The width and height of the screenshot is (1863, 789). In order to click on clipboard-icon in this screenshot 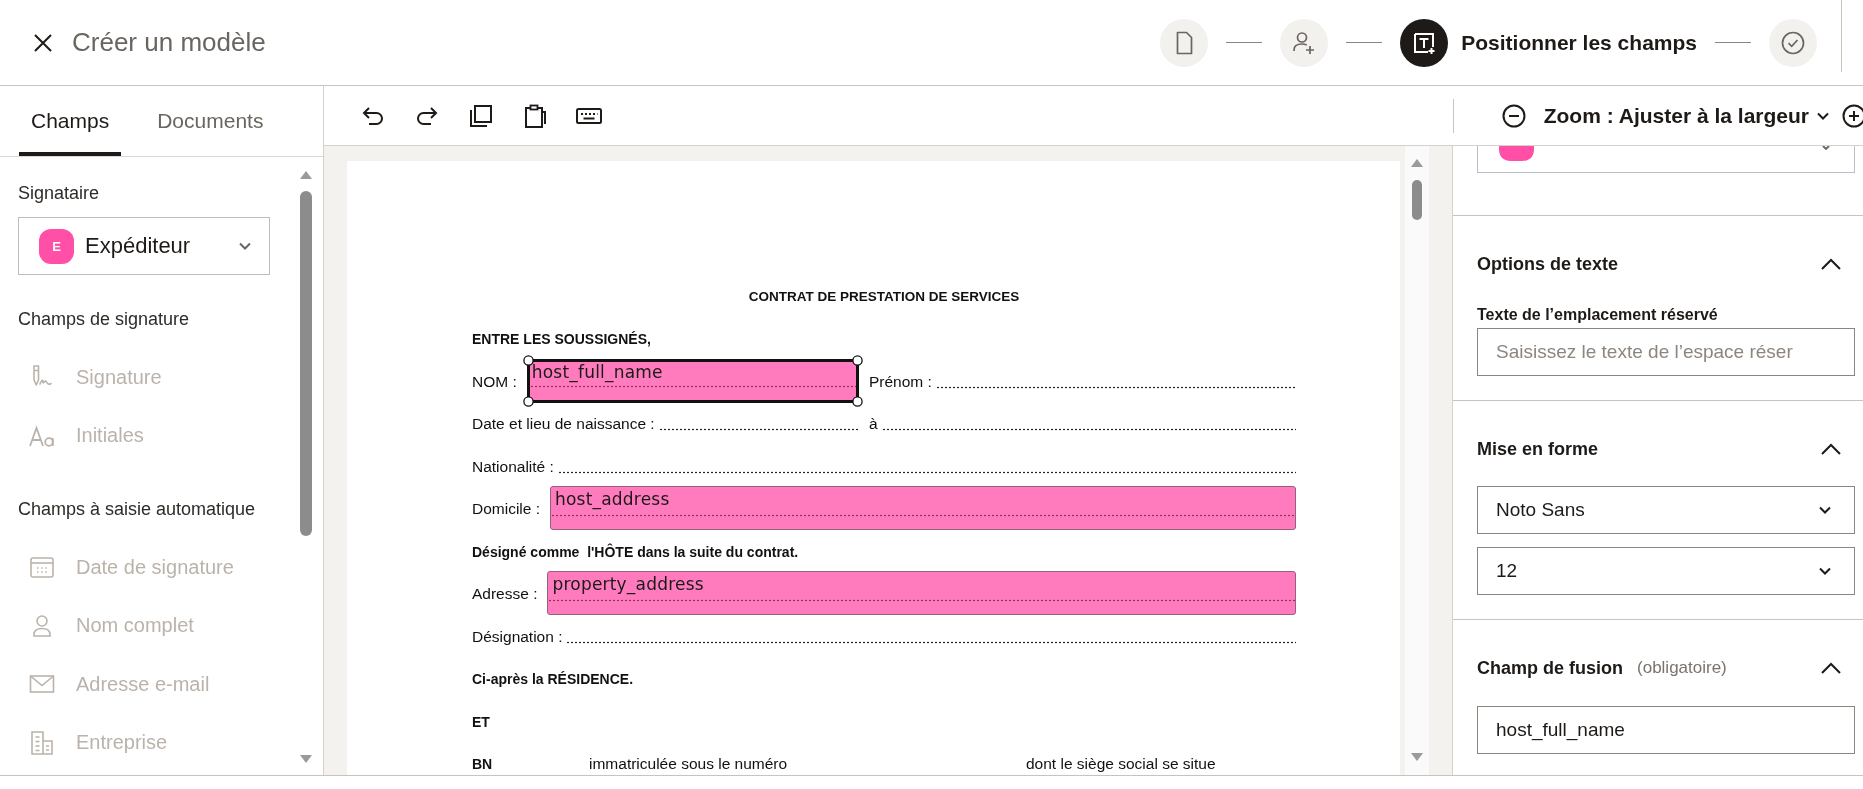, I will do `click(535, 115)`.